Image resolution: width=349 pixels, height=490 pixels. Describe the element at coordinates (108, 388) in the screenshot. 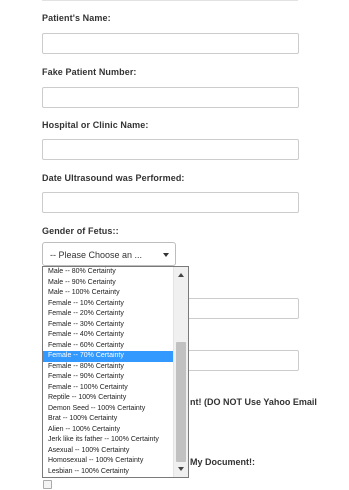

I see `dropdown-option: Female -- 100% Certainty` at that location.